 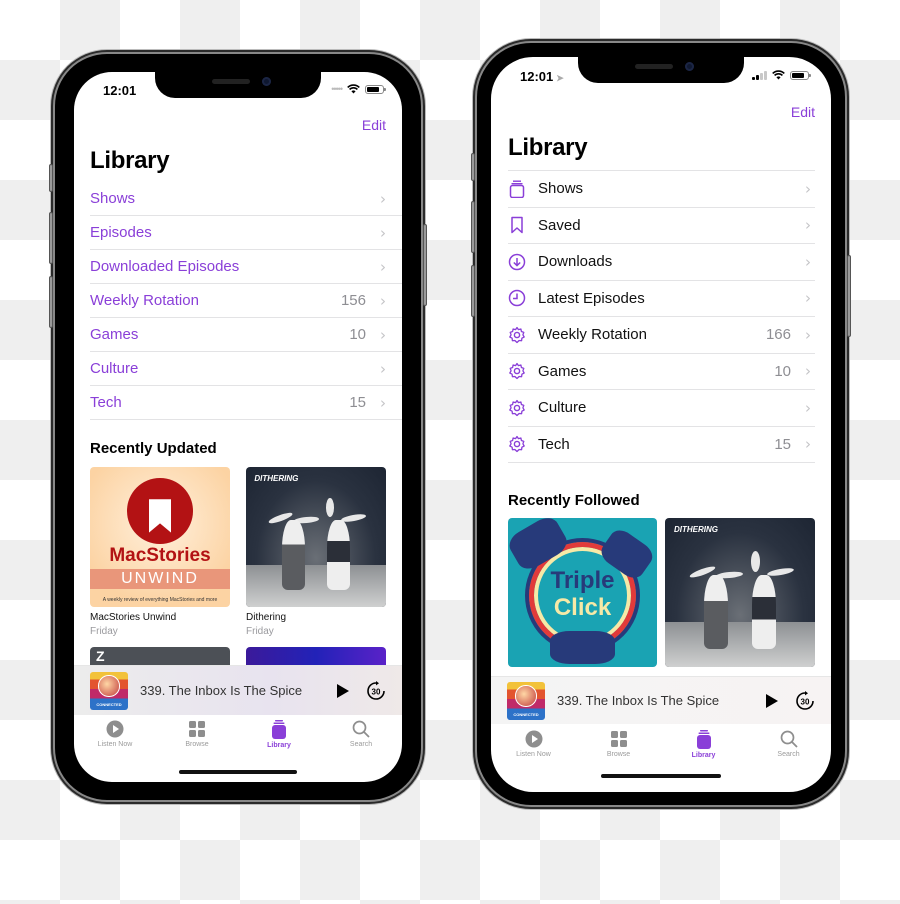 What do you see at coordinates (153, 448) in the screenshot?
I see `section-title: Recently Updated` at bounding box center [153, 448].